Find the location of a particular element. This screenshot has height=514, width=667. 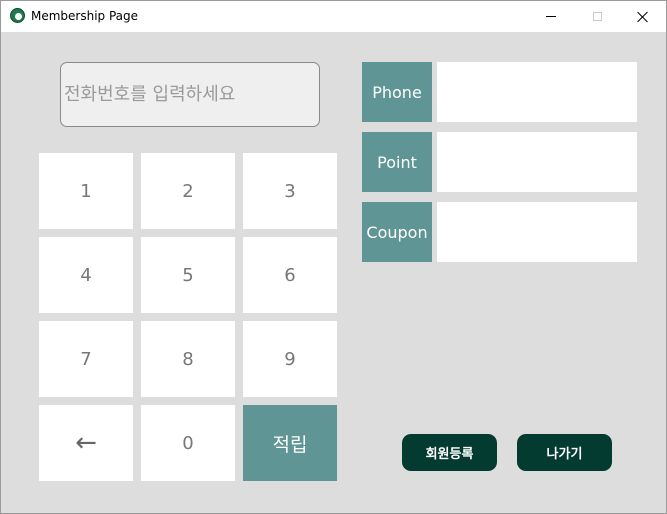

minimize-button is located at coordinates (551, 16).